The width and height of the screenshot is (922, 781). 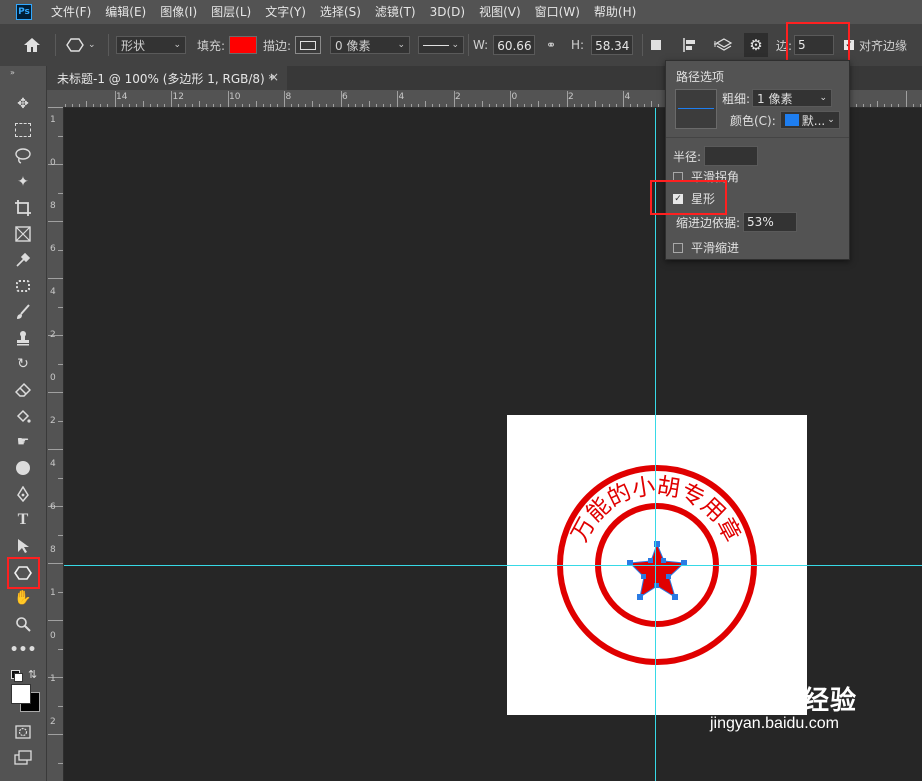 What do you see at coordinates (23, 573) in the screenshot?
I see `polygon-tool` at bounding box center [23, 573].